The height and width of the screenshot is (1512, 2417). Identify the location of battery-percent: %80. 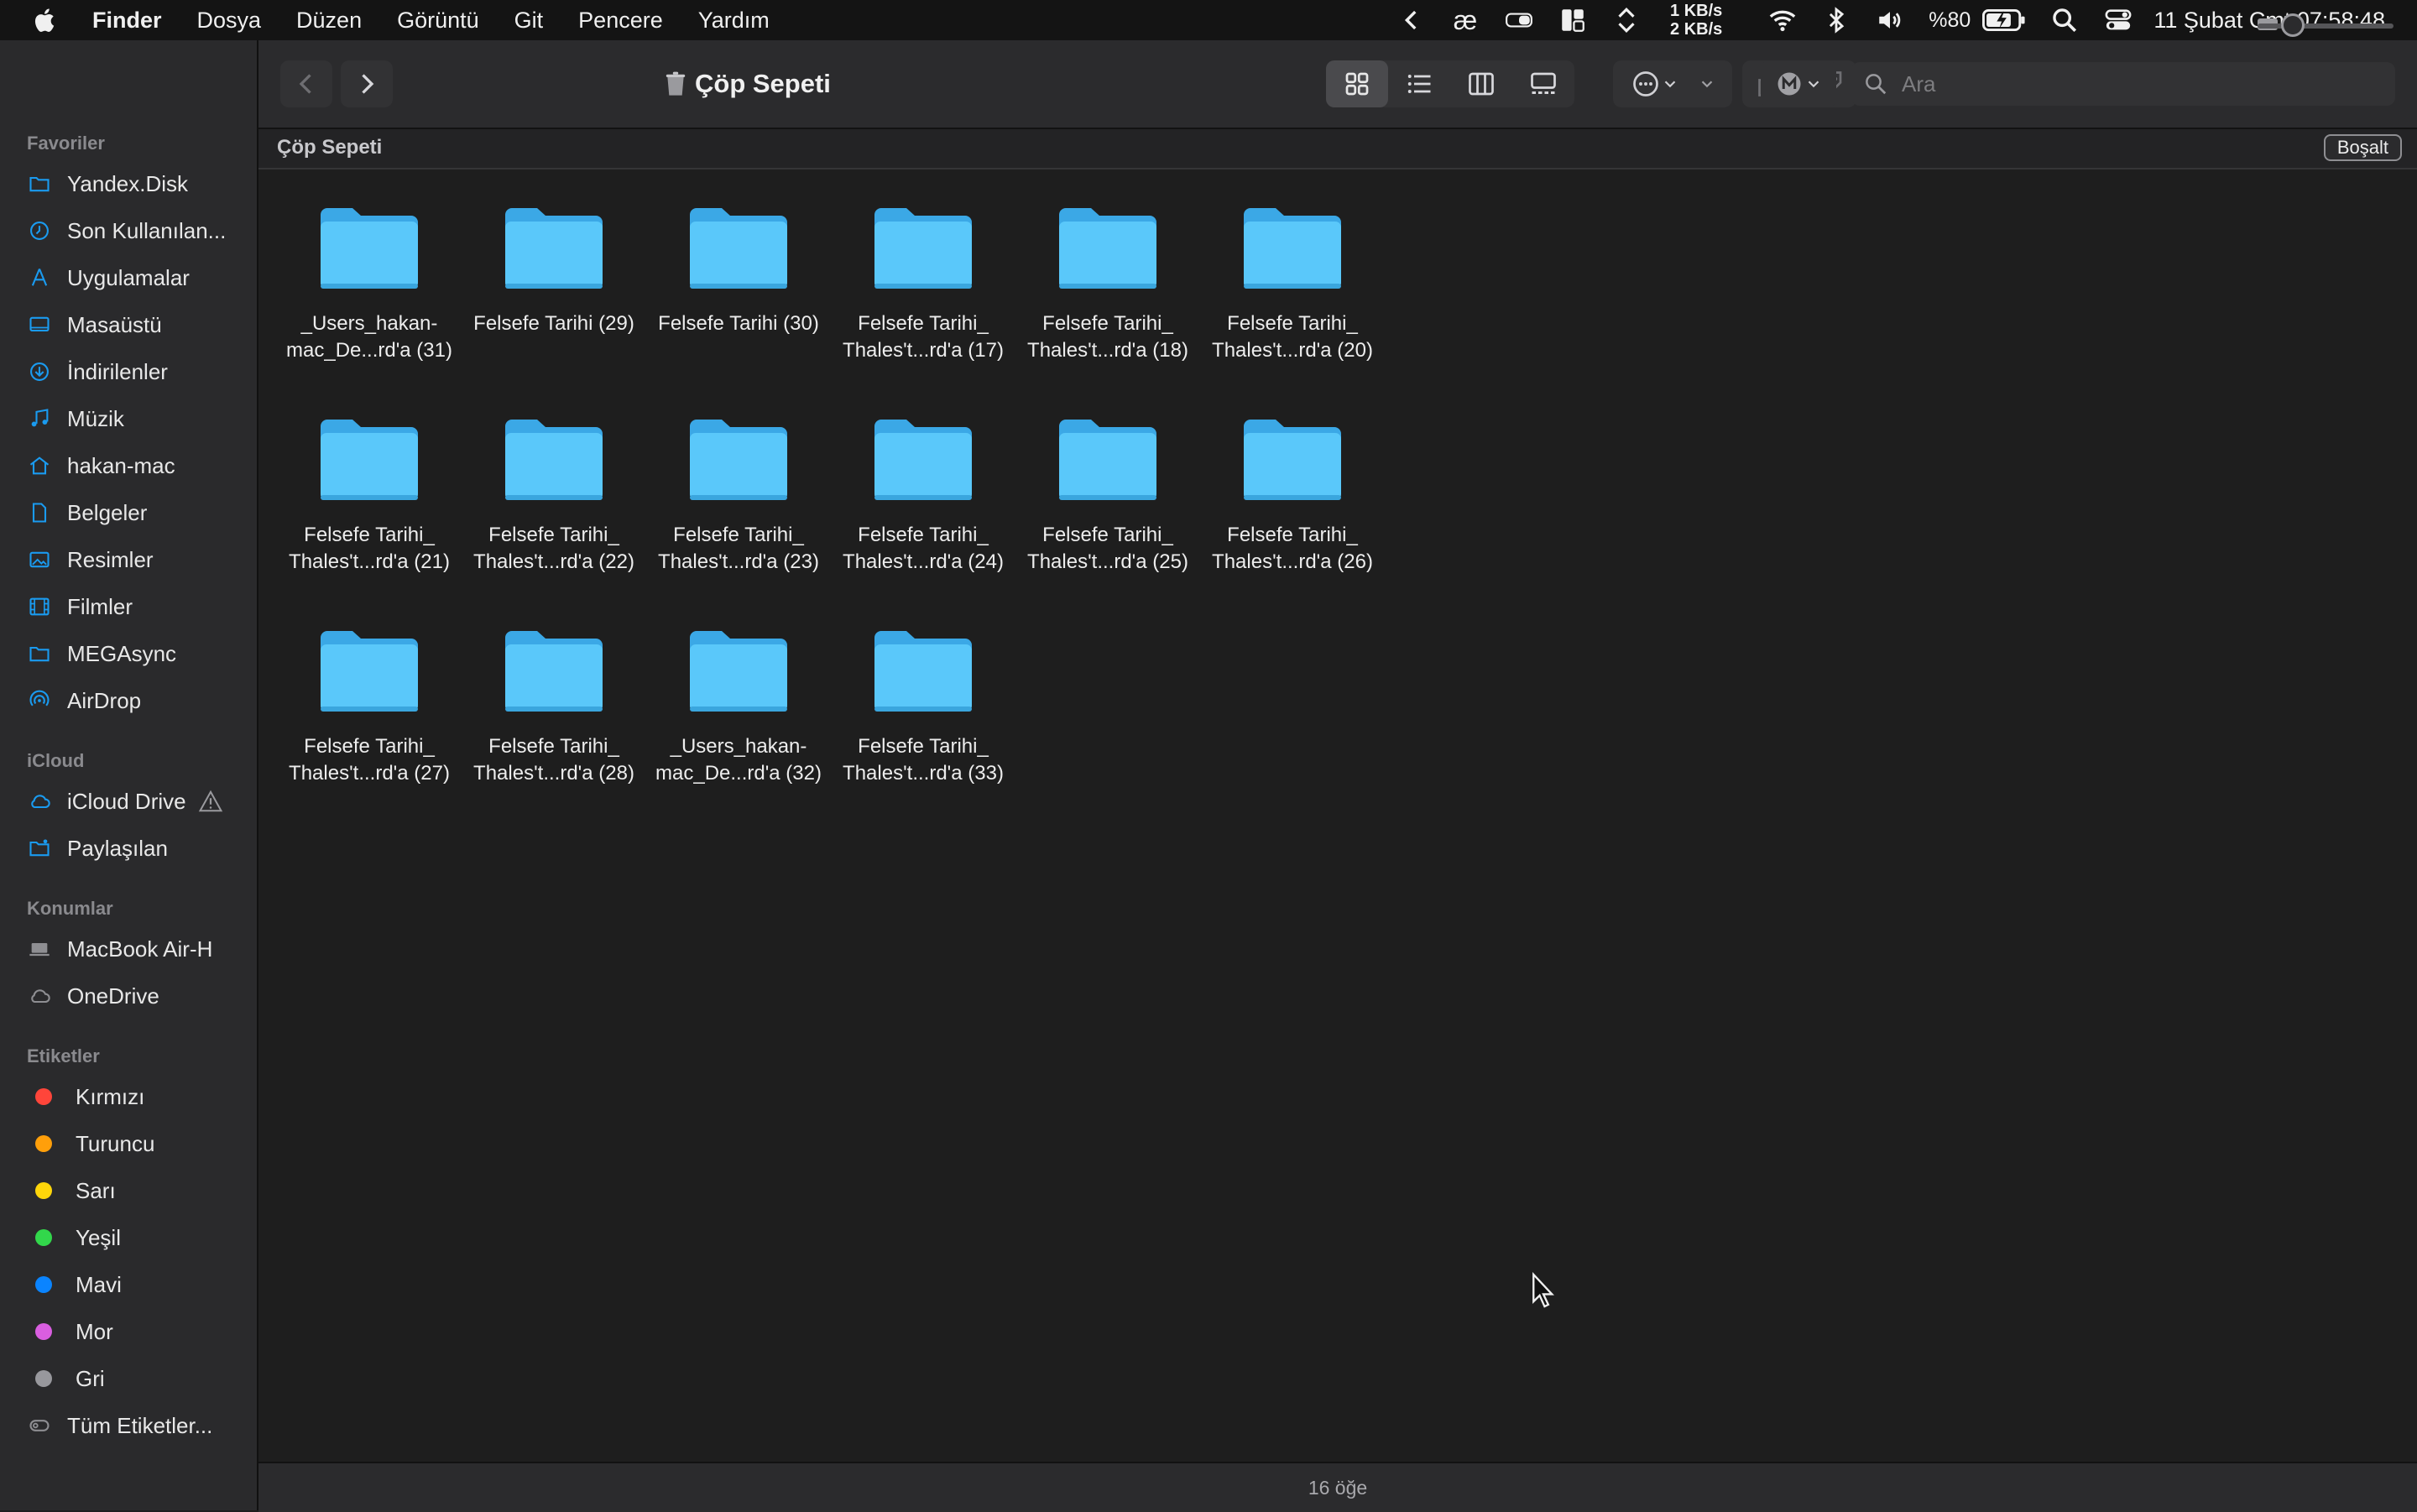
(1950, 20).